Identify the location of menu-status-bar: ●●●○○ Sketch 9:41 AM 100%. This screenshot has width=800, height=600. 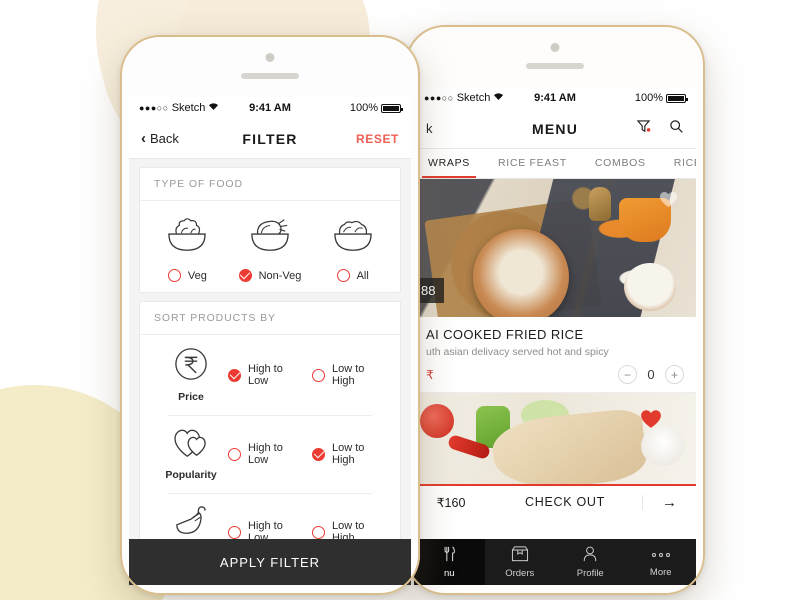
(555, 98).